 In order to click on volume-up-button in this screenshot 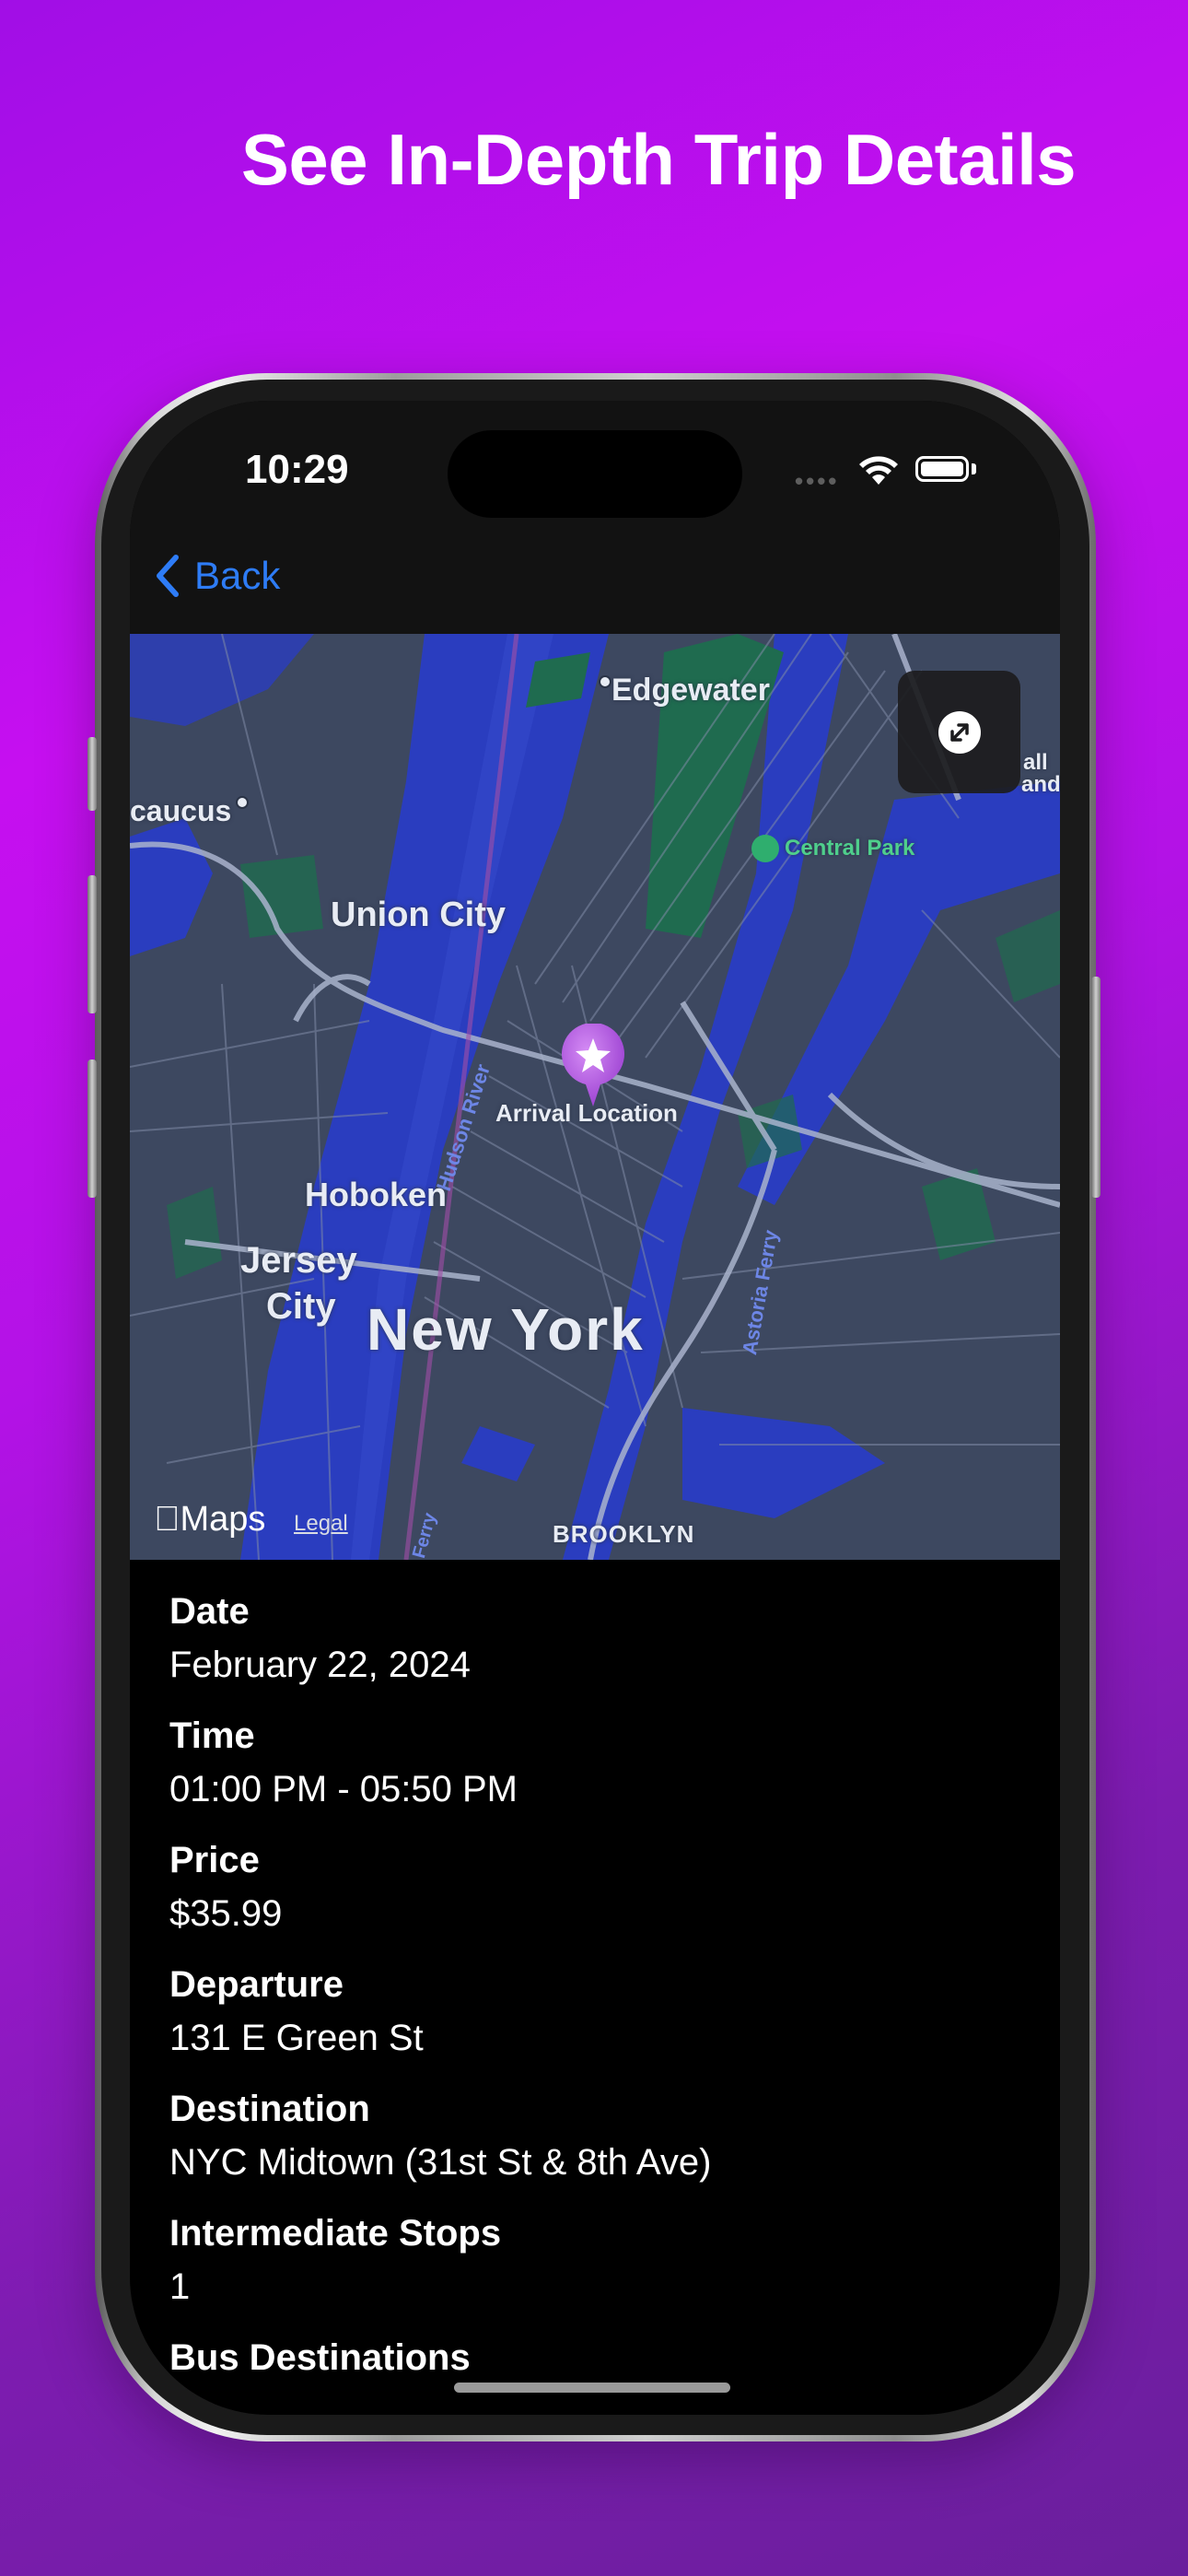, I will do `click(92, 944)`.